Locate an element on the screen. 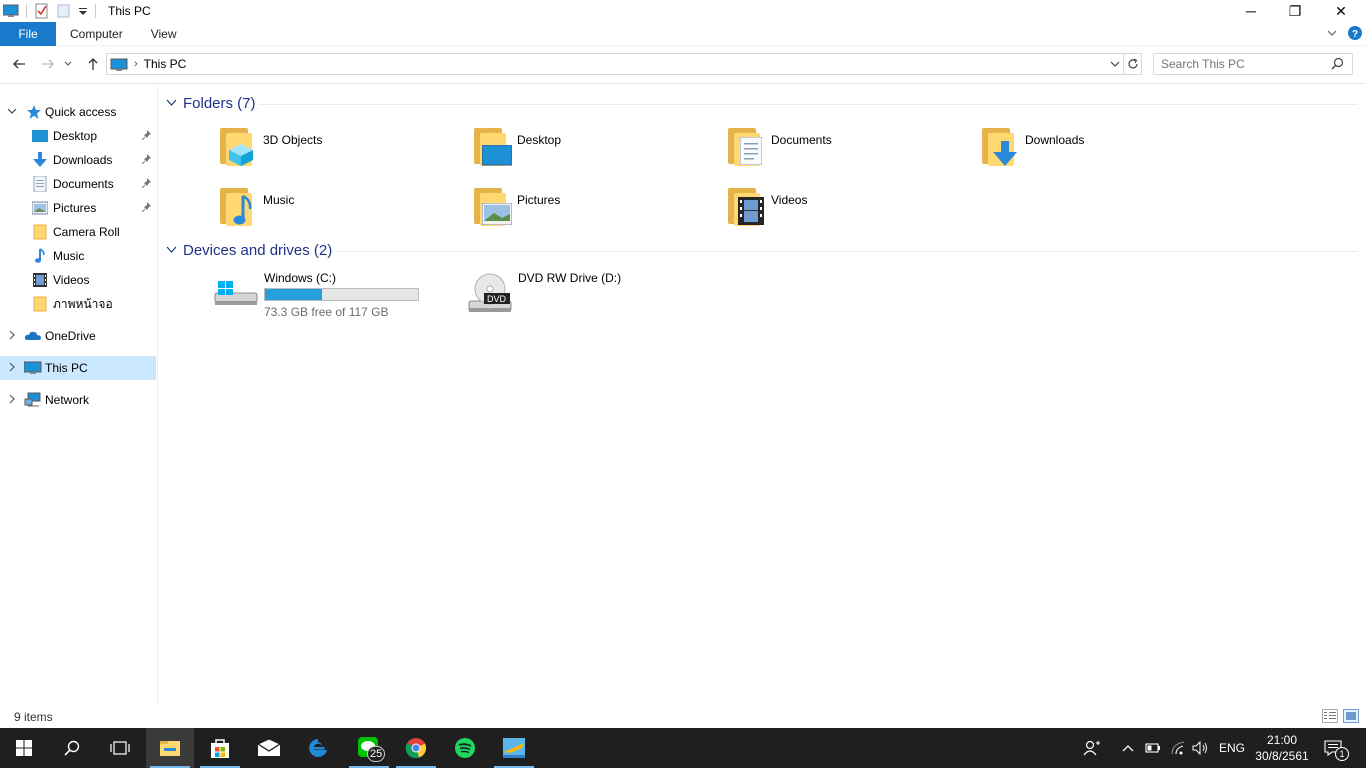 This screenshot has width=1366, height=768. volume-icon is located at coordinates (1200, 748).